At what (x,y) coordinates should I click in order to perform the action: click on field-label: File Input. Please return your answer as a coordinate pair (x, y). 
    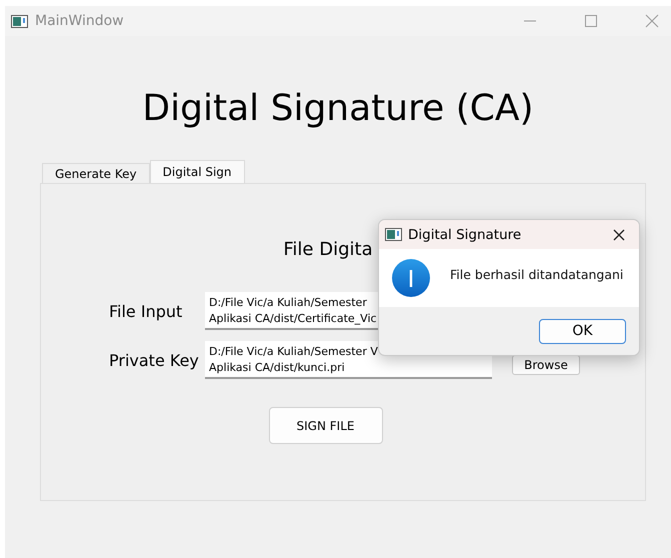
    Looking at the image, I should click on (146, 311).